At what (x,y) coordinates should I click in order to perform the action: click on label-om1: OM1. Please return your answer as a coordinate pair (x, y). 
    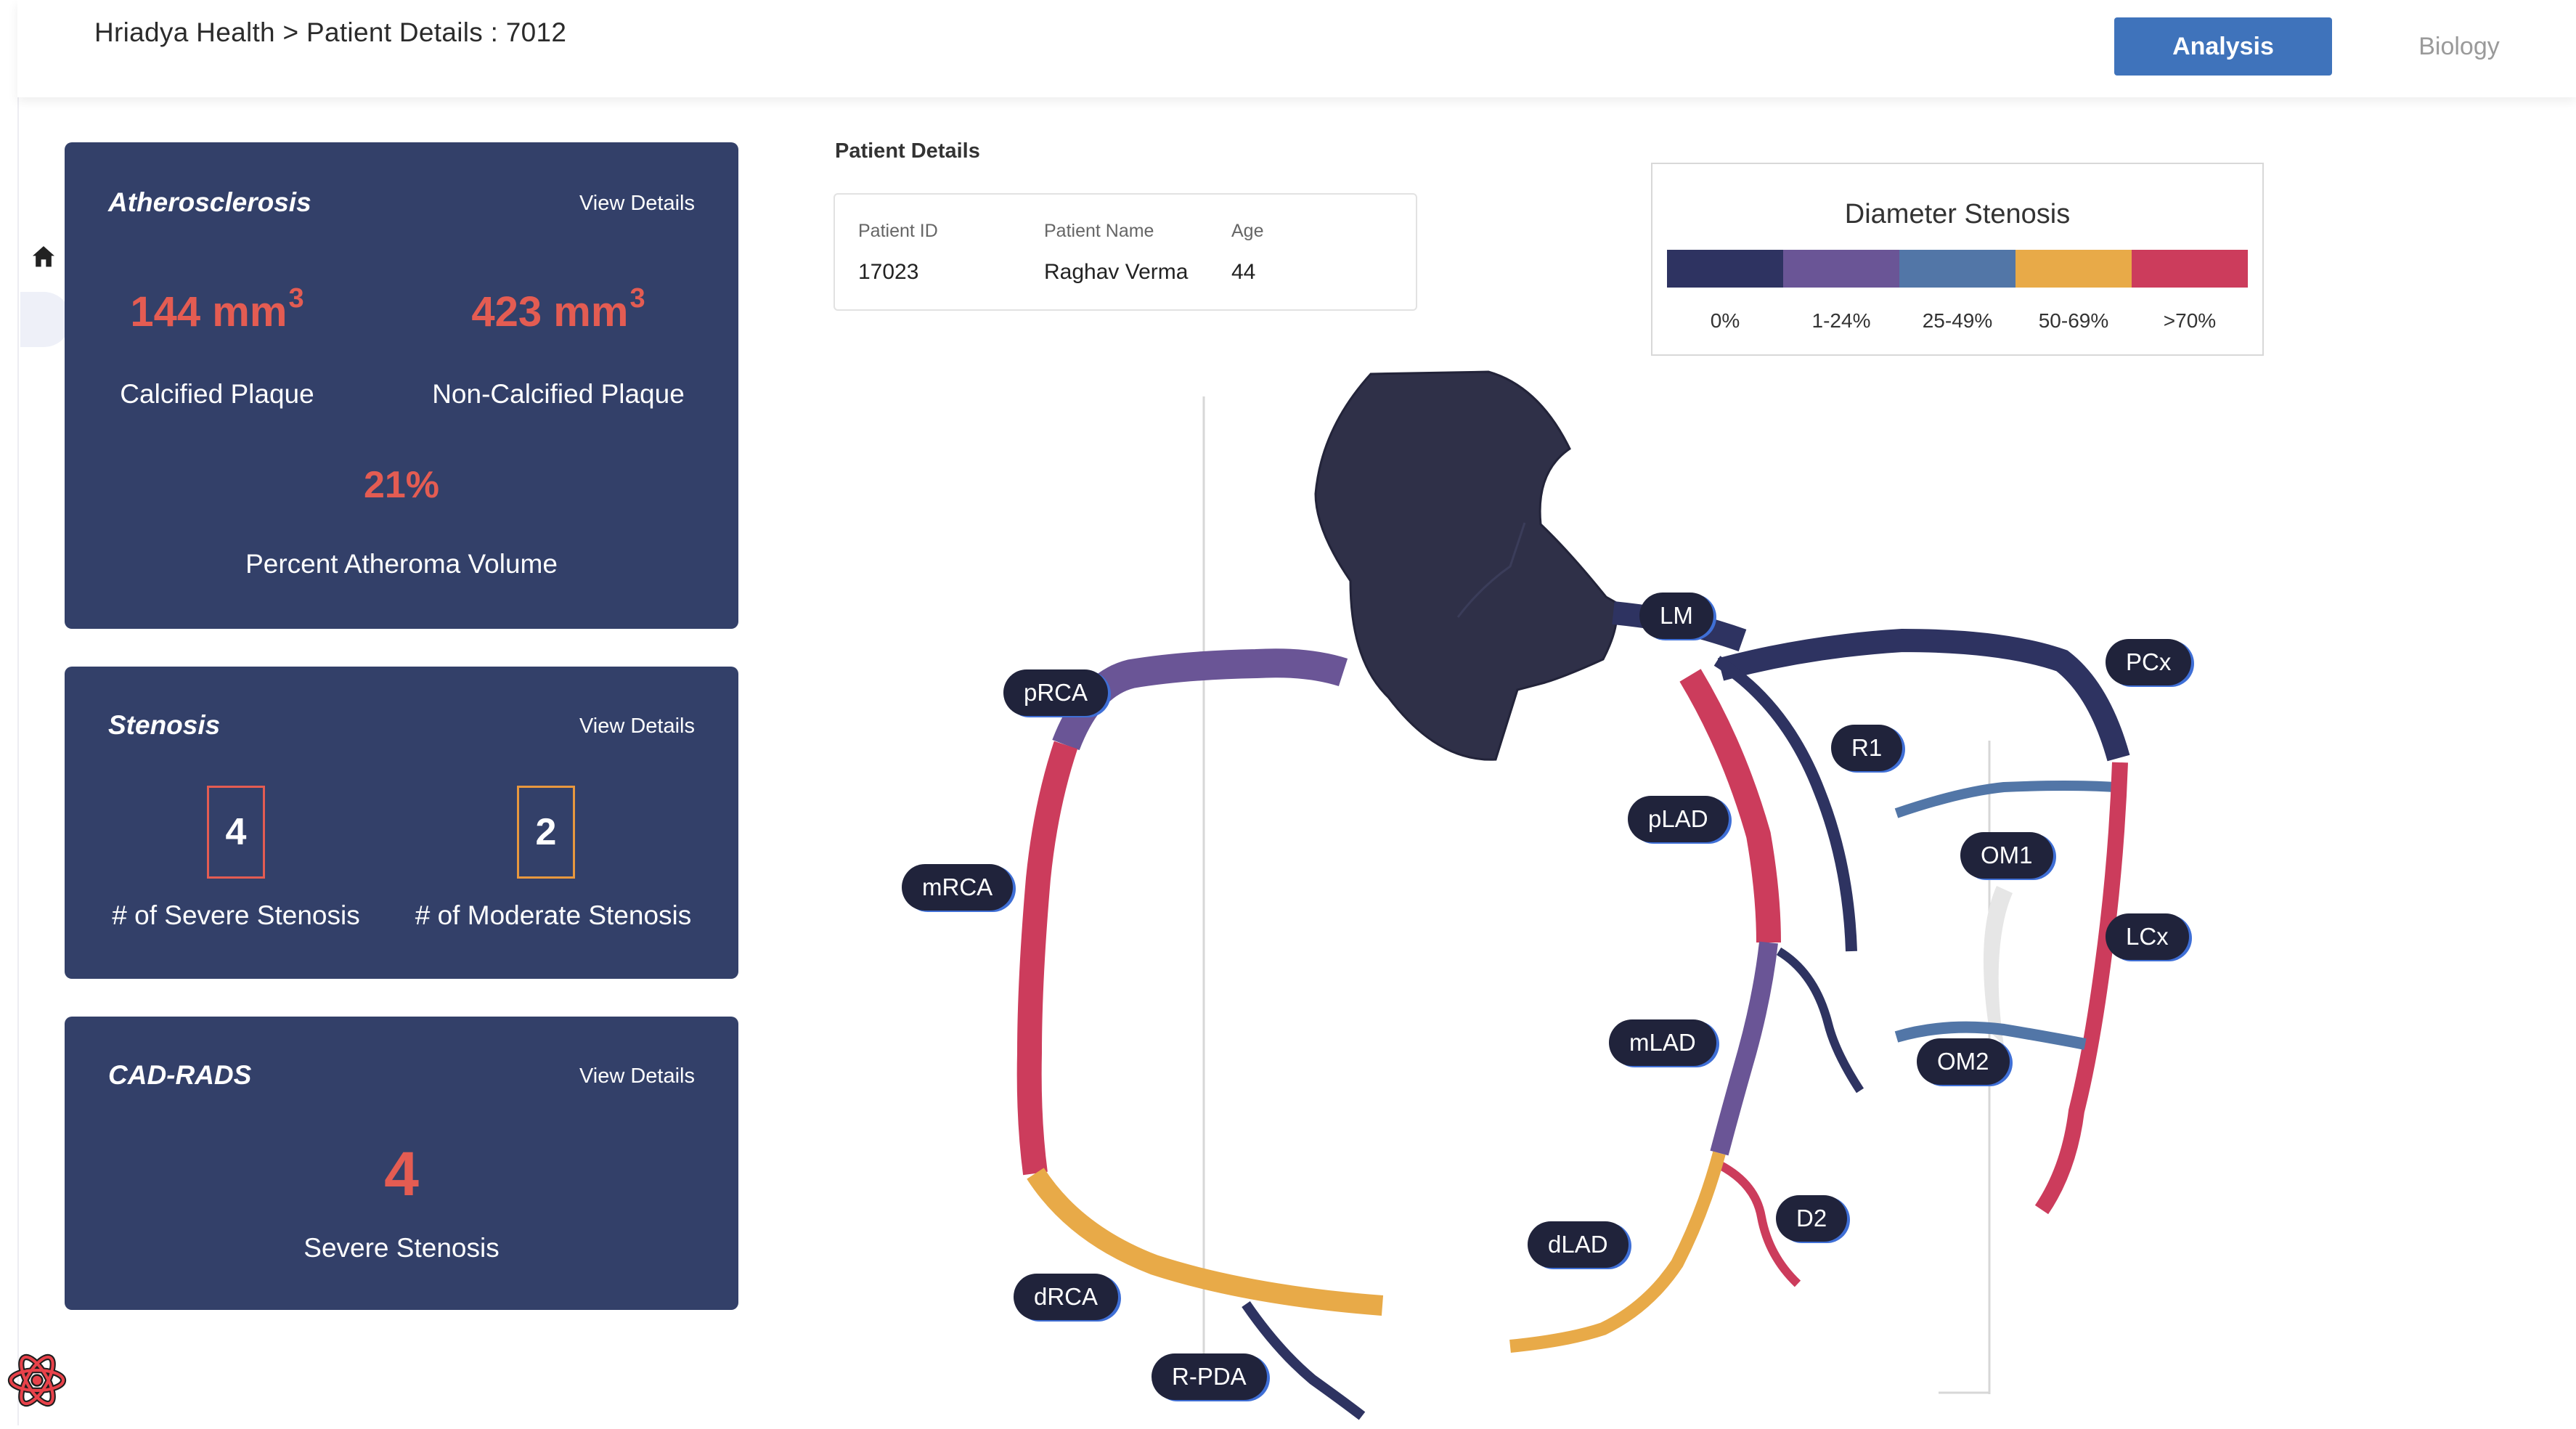
    Looking at the image, I should click on (2006, 855).